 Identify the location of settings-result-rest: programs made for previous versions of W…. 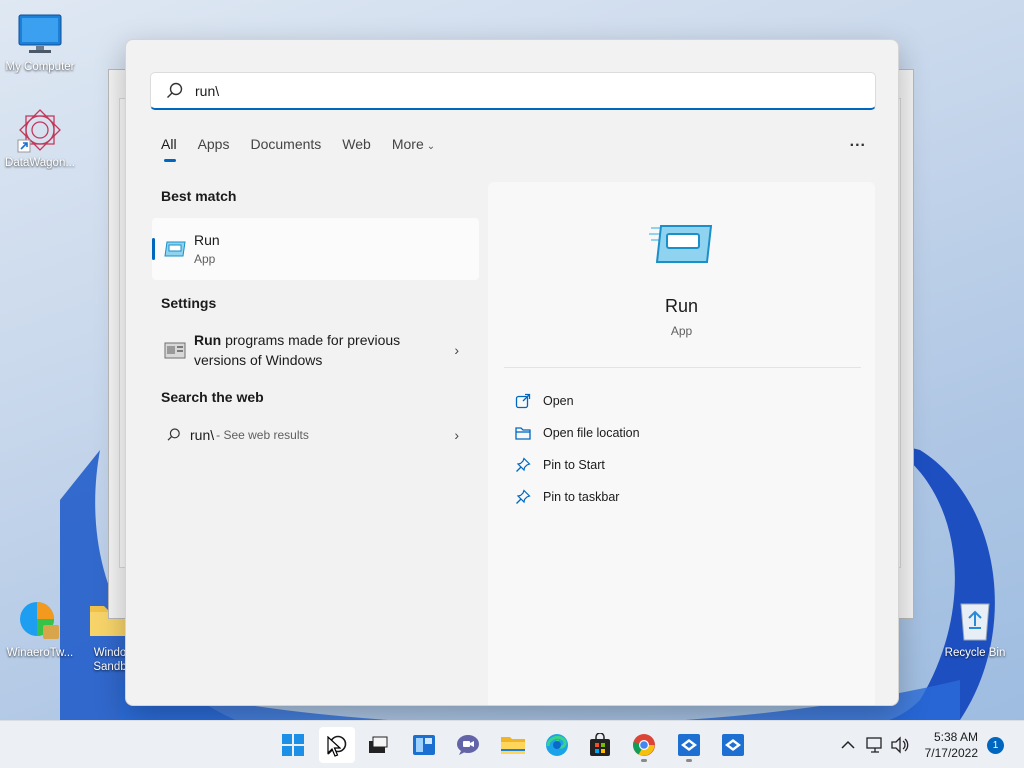
(297, 350).